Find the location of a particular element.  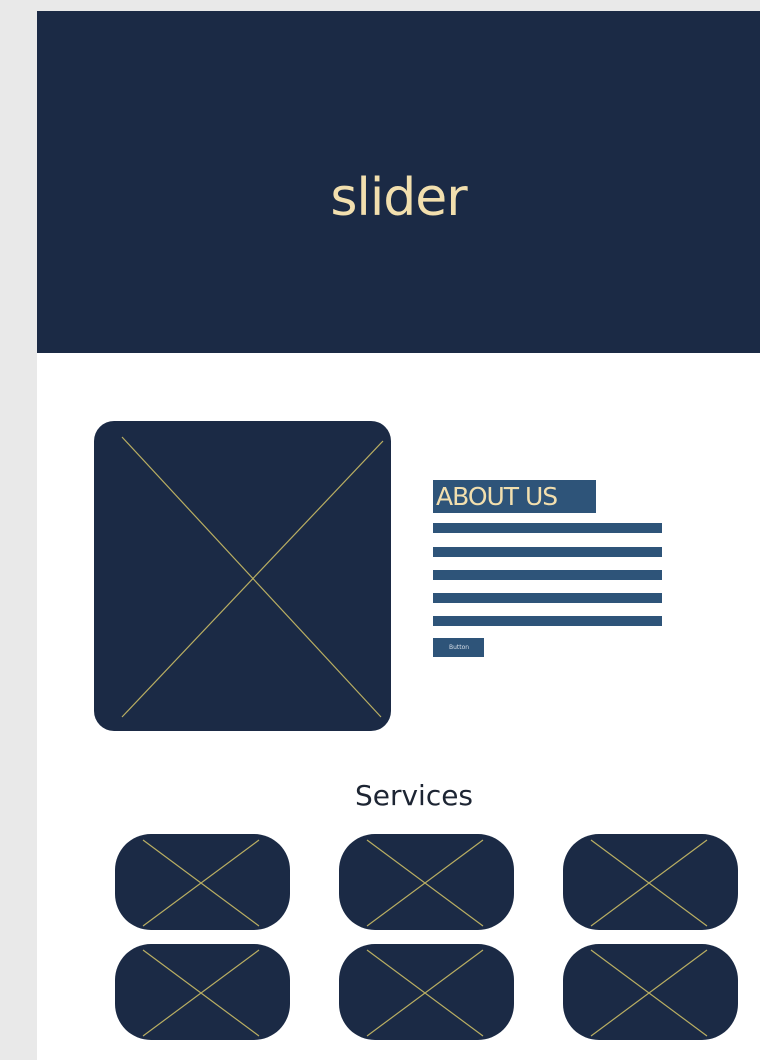

about-image-placeholder-icon is located at coordinates (242, 576).